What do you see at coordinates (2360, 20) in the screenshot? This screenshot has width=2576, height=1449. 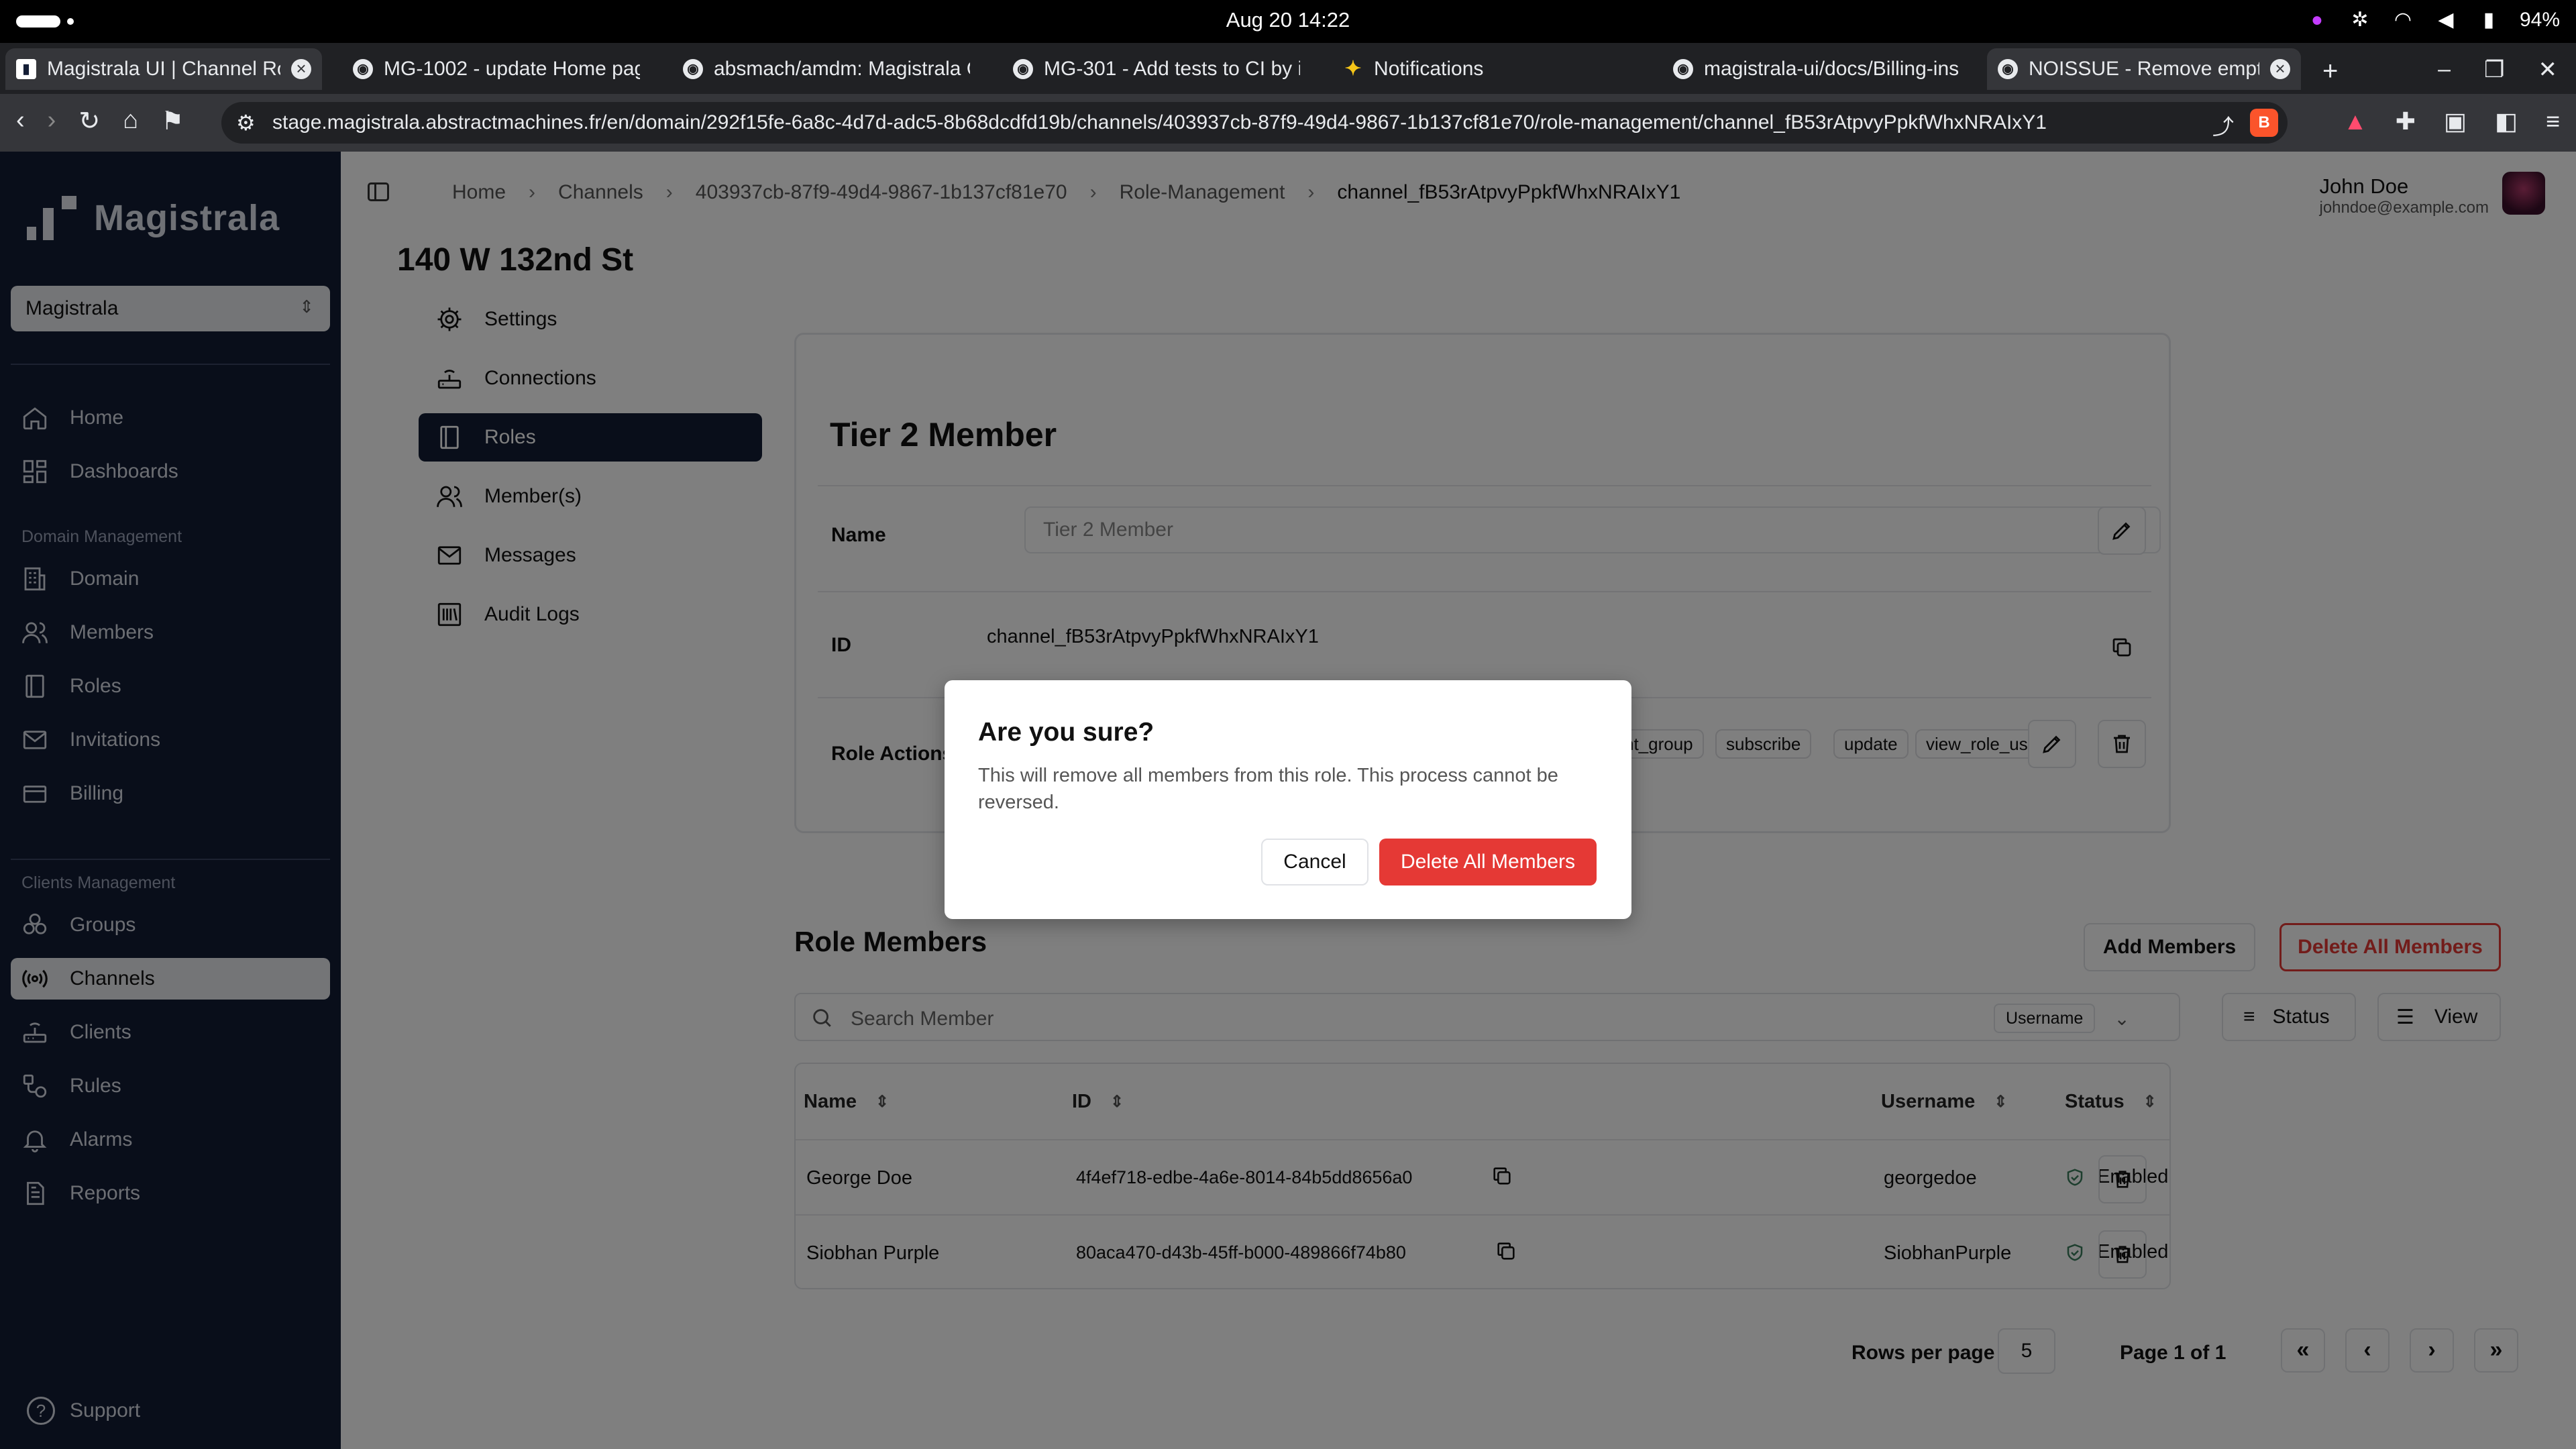 I see `slack-icon: ✲` at bounding box center [2360, 20].